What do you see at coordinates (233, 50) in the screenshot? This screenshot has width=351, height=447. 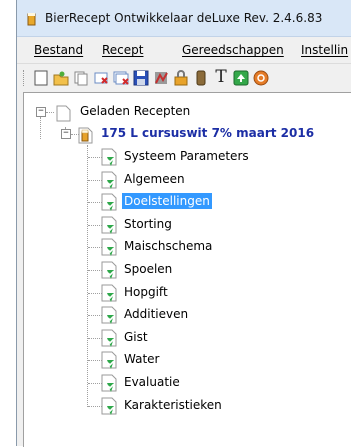 I see `menu-gereedschappen: Gereedschappen` at bounding box center [233, 50].